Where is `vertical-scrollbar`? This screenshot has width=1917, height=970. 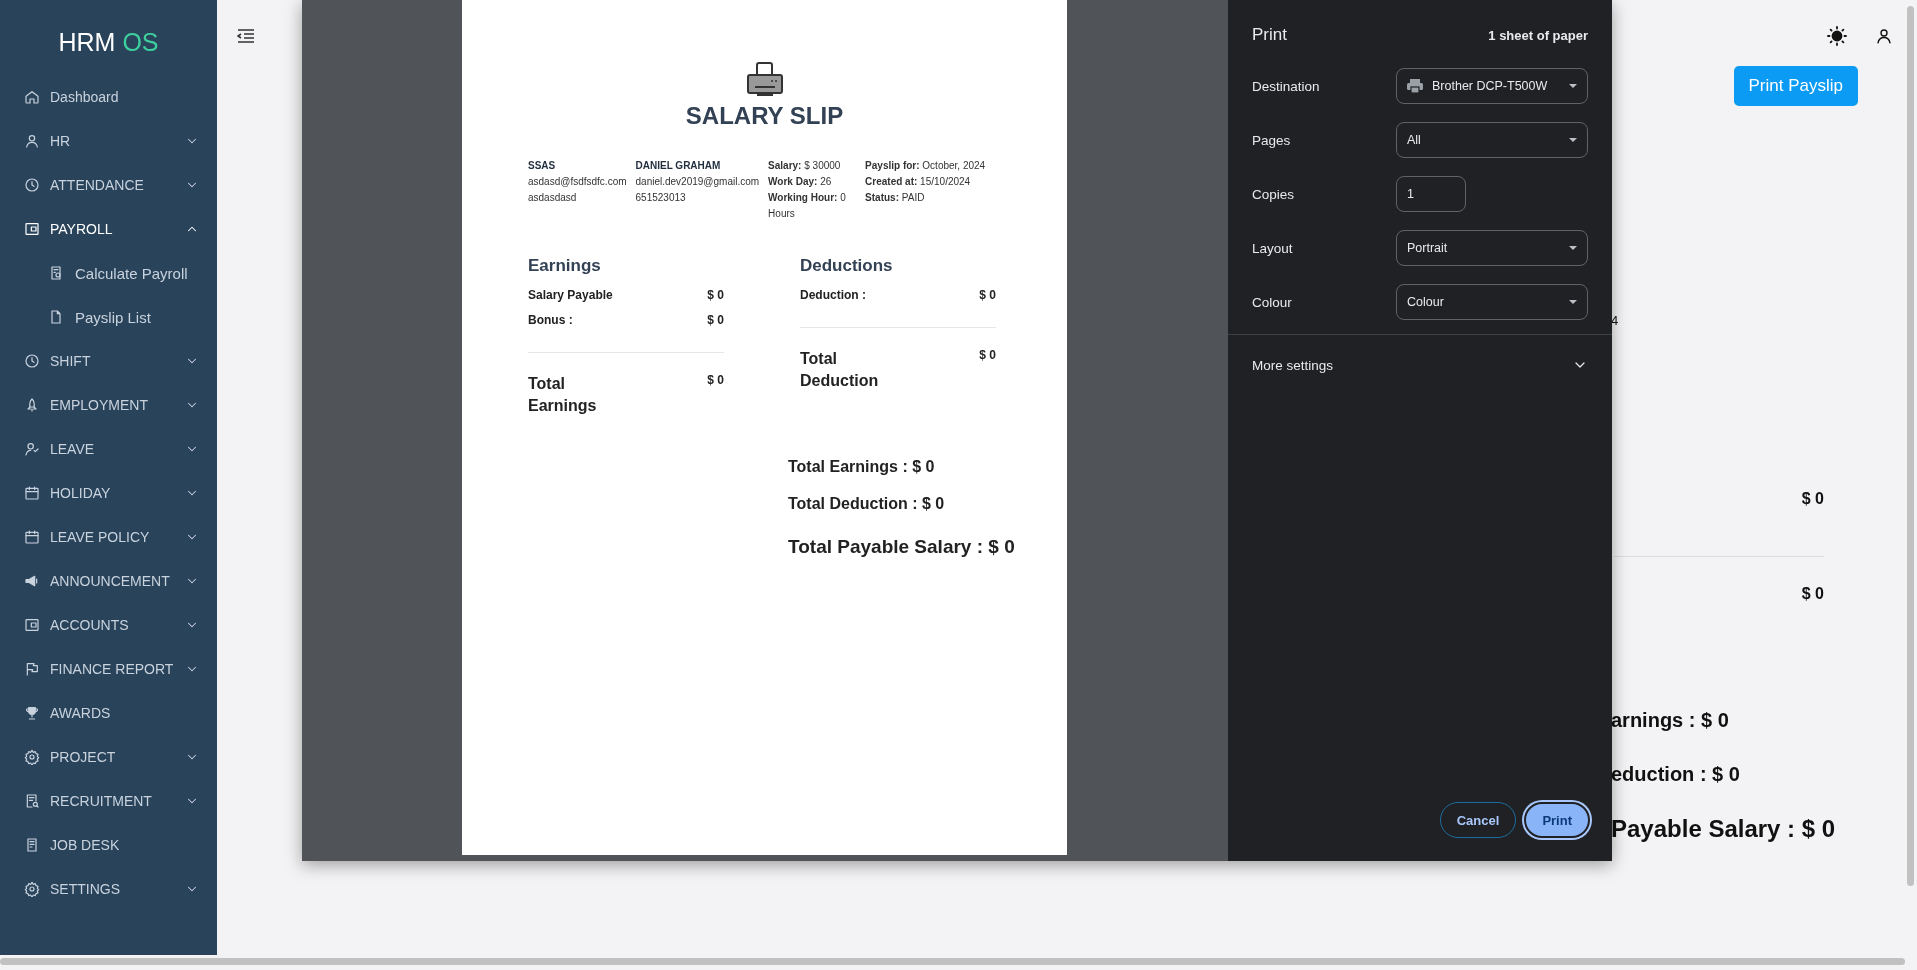
vertical-scrollbar is located at coordinates (1910, 446).